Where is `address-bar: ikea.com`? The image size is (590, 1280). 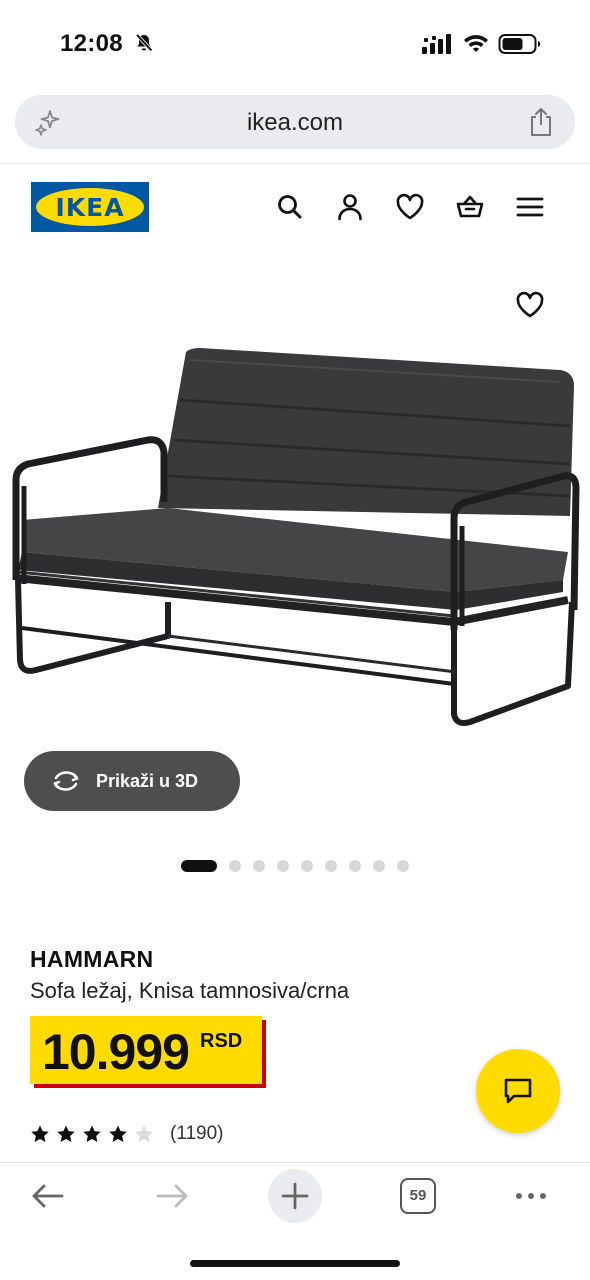
address-bar: ikea.com is located at coordinates (295, 122).